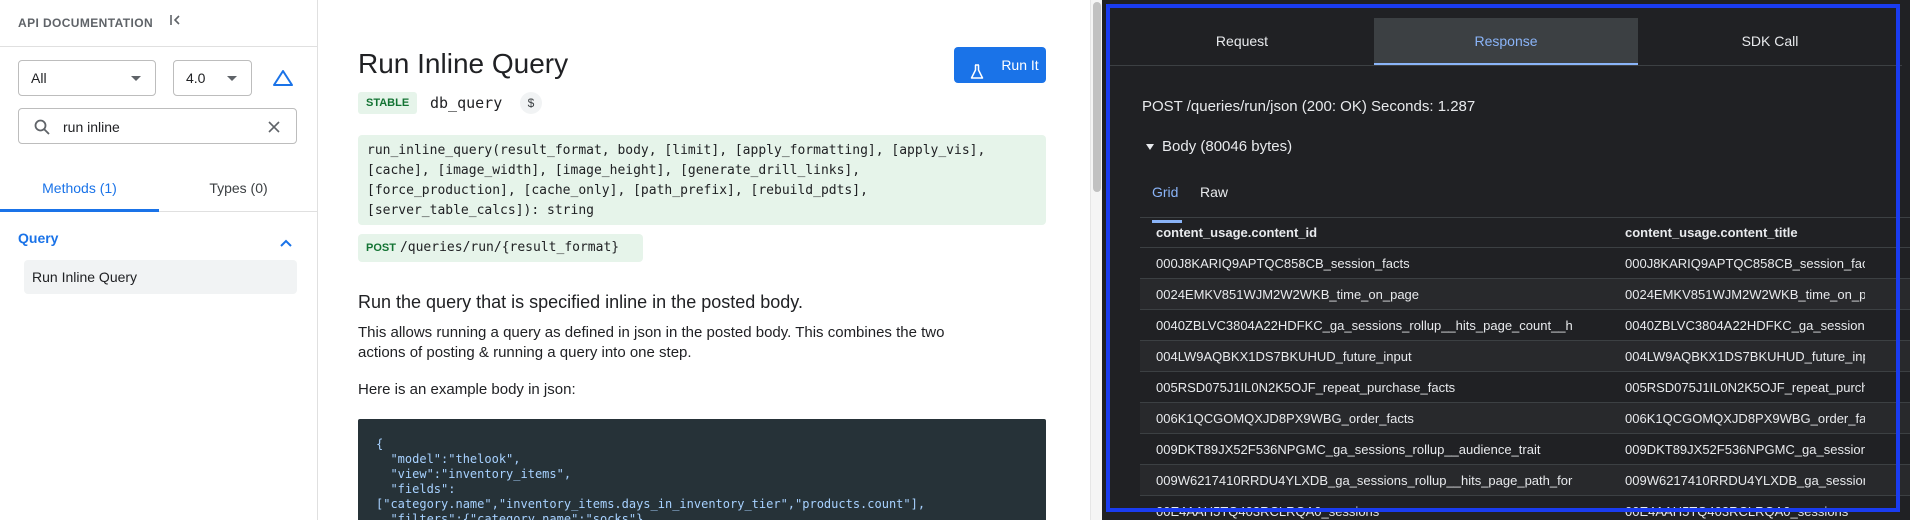 This screenshot has height=520, width=1910. Describe the element at coordinates (1242, 41) in the screenshot. I see `tab-request: Request` at that location.